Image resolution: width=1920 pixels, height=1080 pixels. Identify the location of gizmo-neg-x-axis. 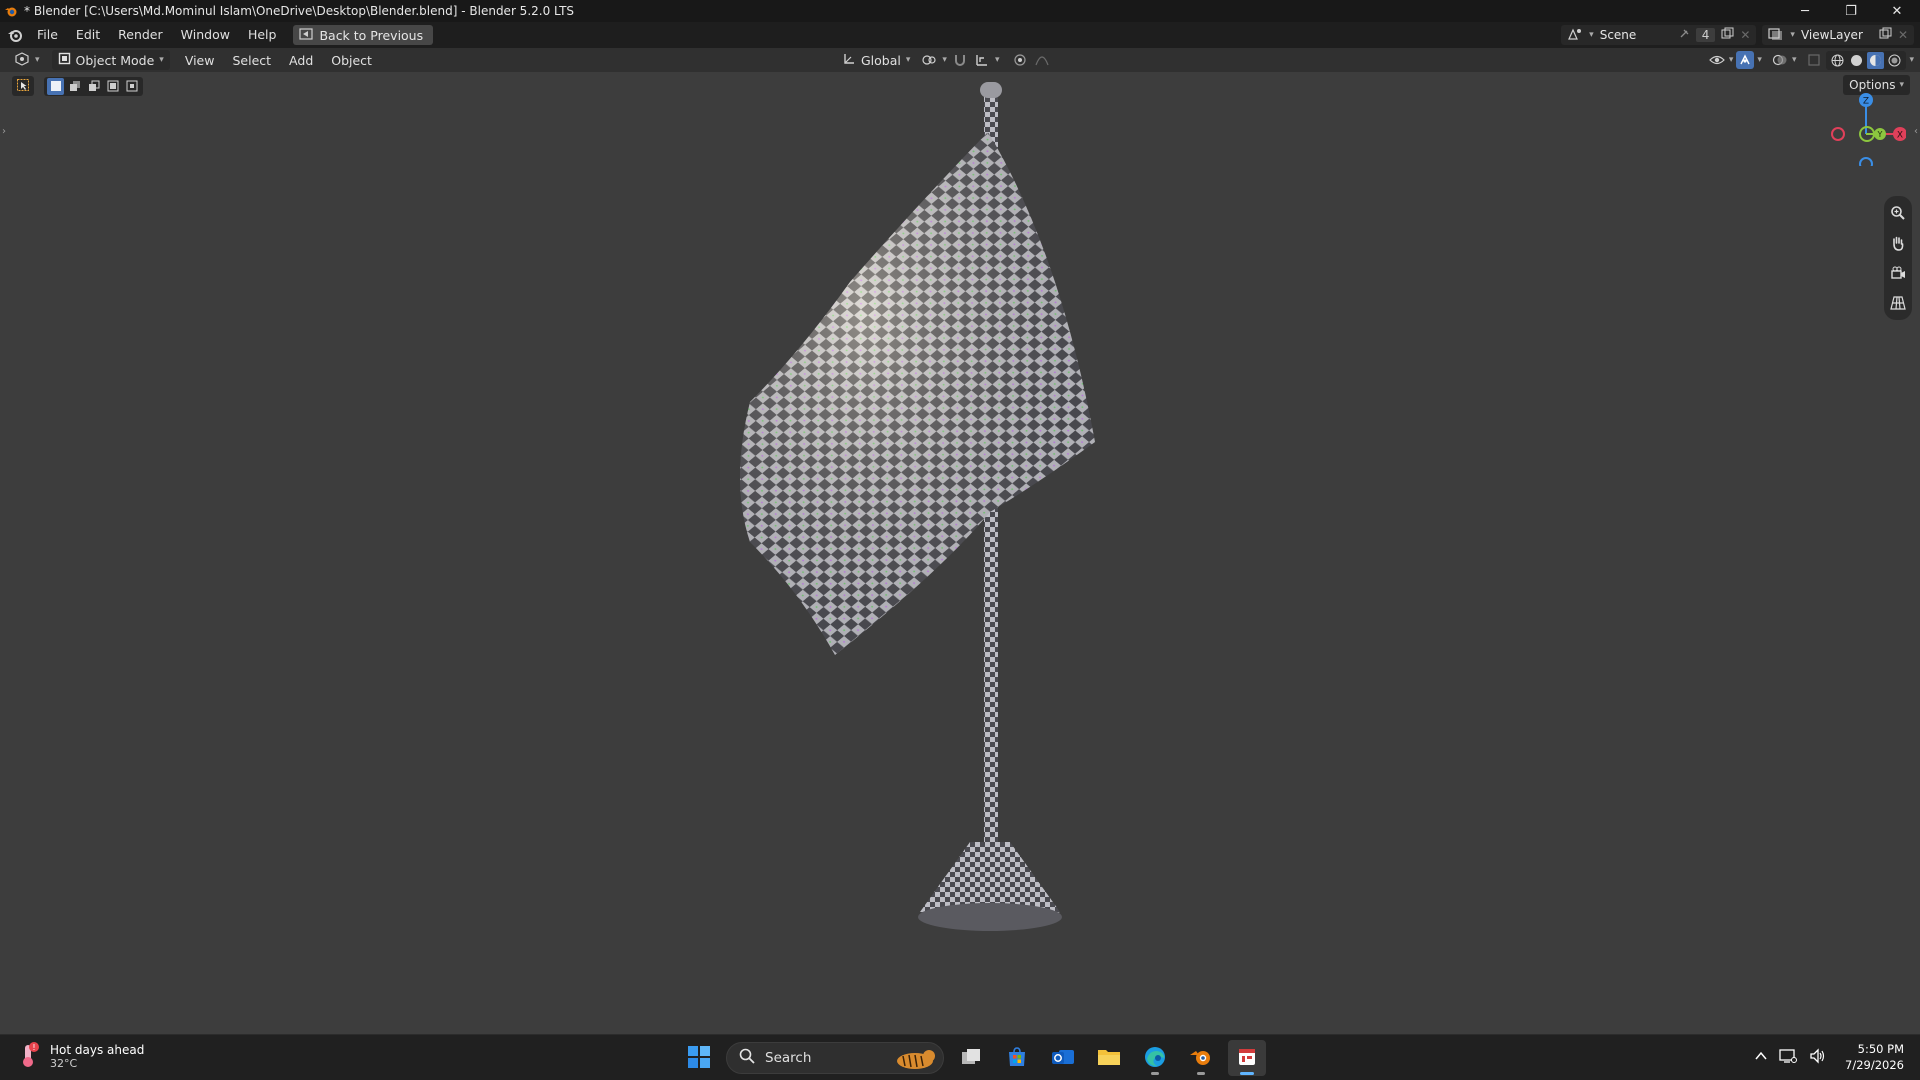
(1838, 134).